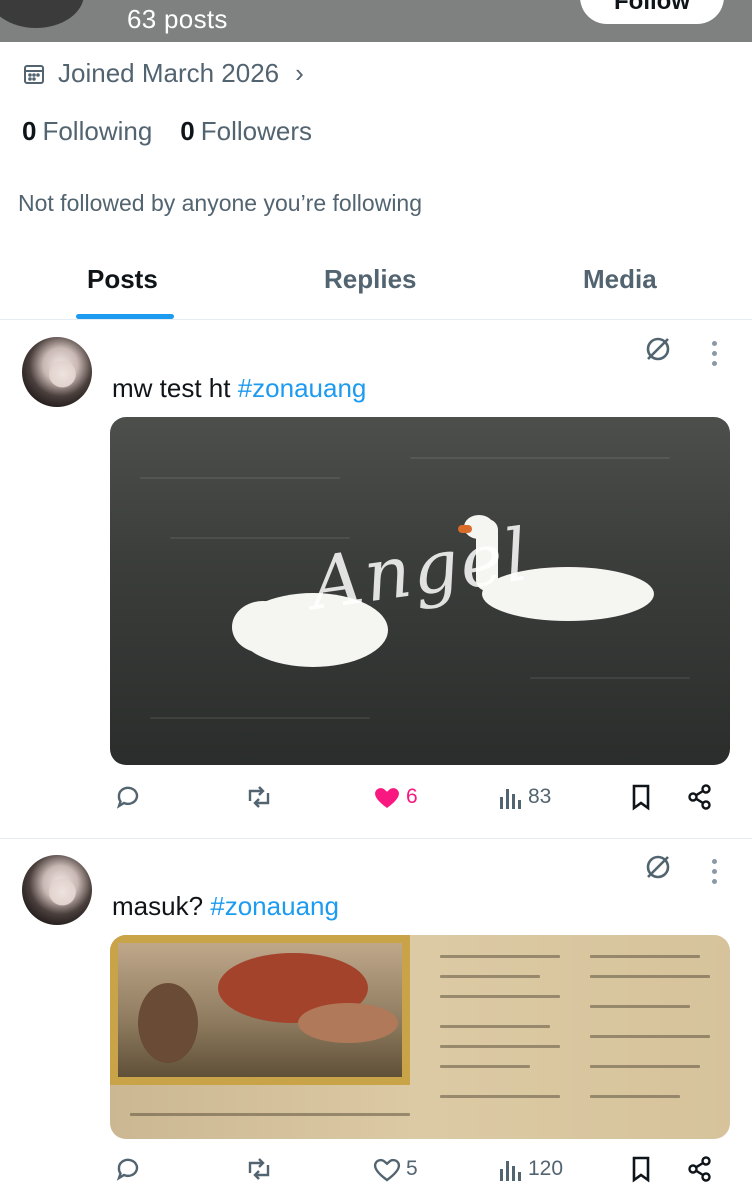 The height and width of the screenshot is (1200, 752). Describe the element at coordinates (42, 14) in the screenshot. I see `back-button: ‹` at that location.